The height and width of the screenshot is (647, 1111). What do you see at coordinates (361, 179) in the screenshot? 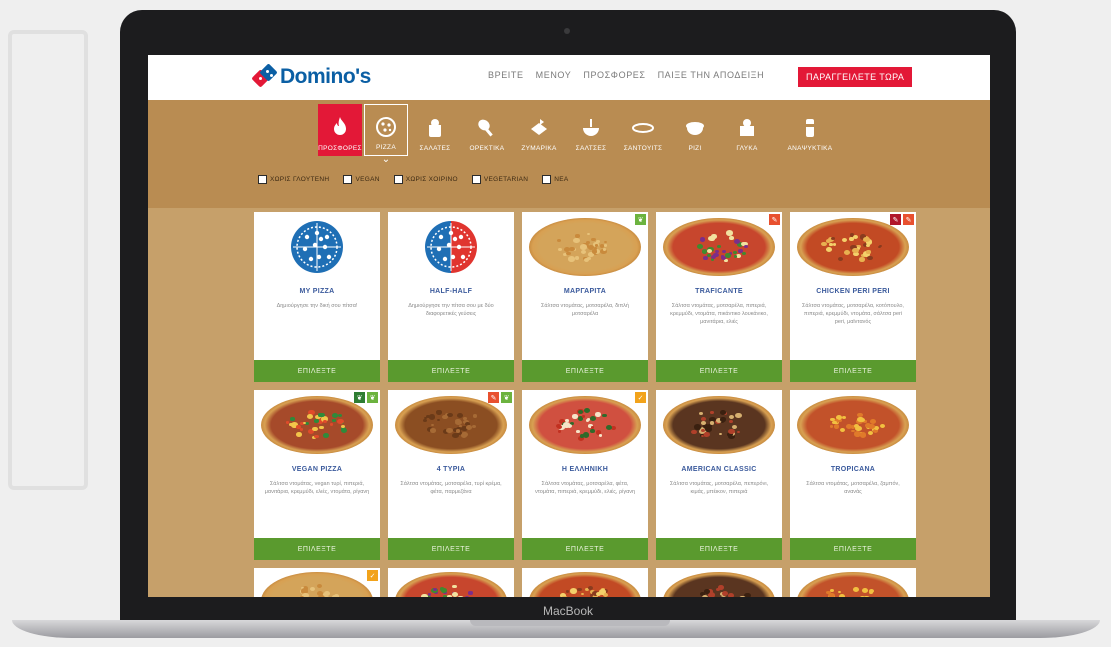
I see `filter-1: VEGAN` at bounding box center [361, 179].